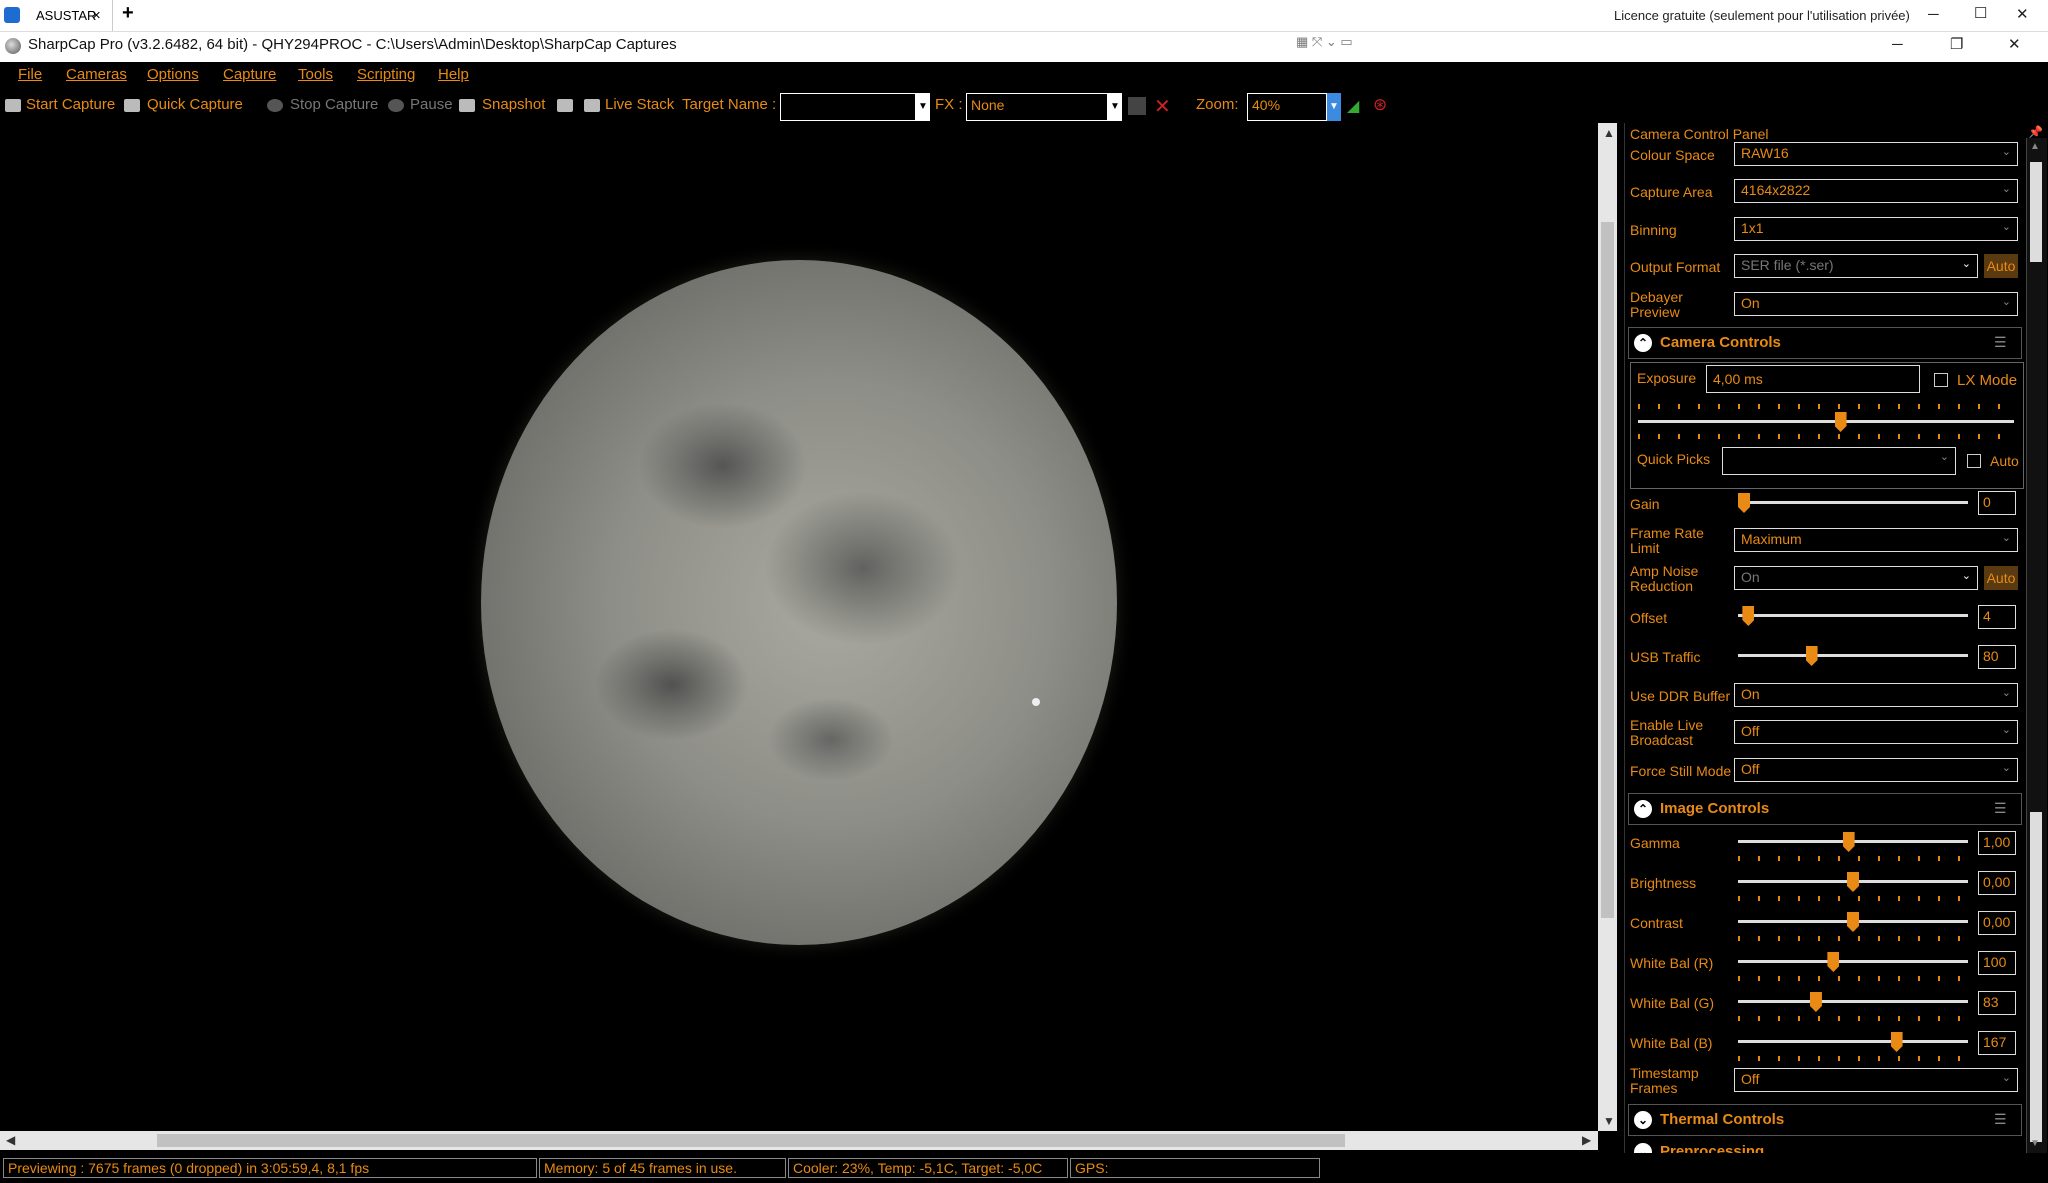 The height and width of the screenshot is (1183, 2048). Describe the element at coordinates (1997, 843) in the screenshot. I see `gamma-value: 1,00` at that location.